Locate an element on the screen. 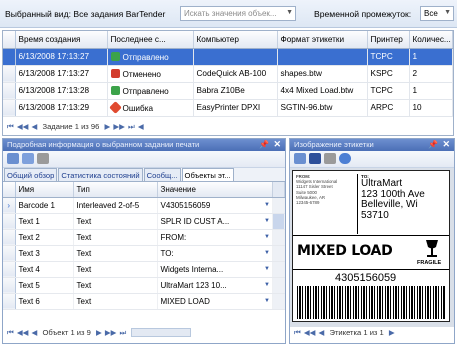  value-text: TO: is located at coordinates (167, 253).